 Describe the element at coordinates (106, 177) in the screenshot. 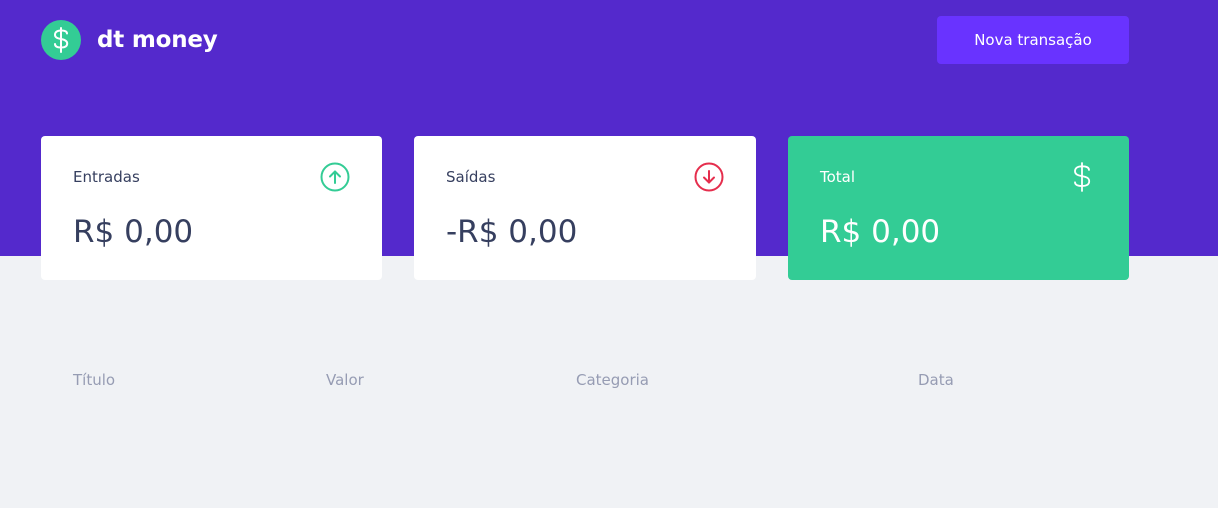

I see `income-label: Entradas` at that location.